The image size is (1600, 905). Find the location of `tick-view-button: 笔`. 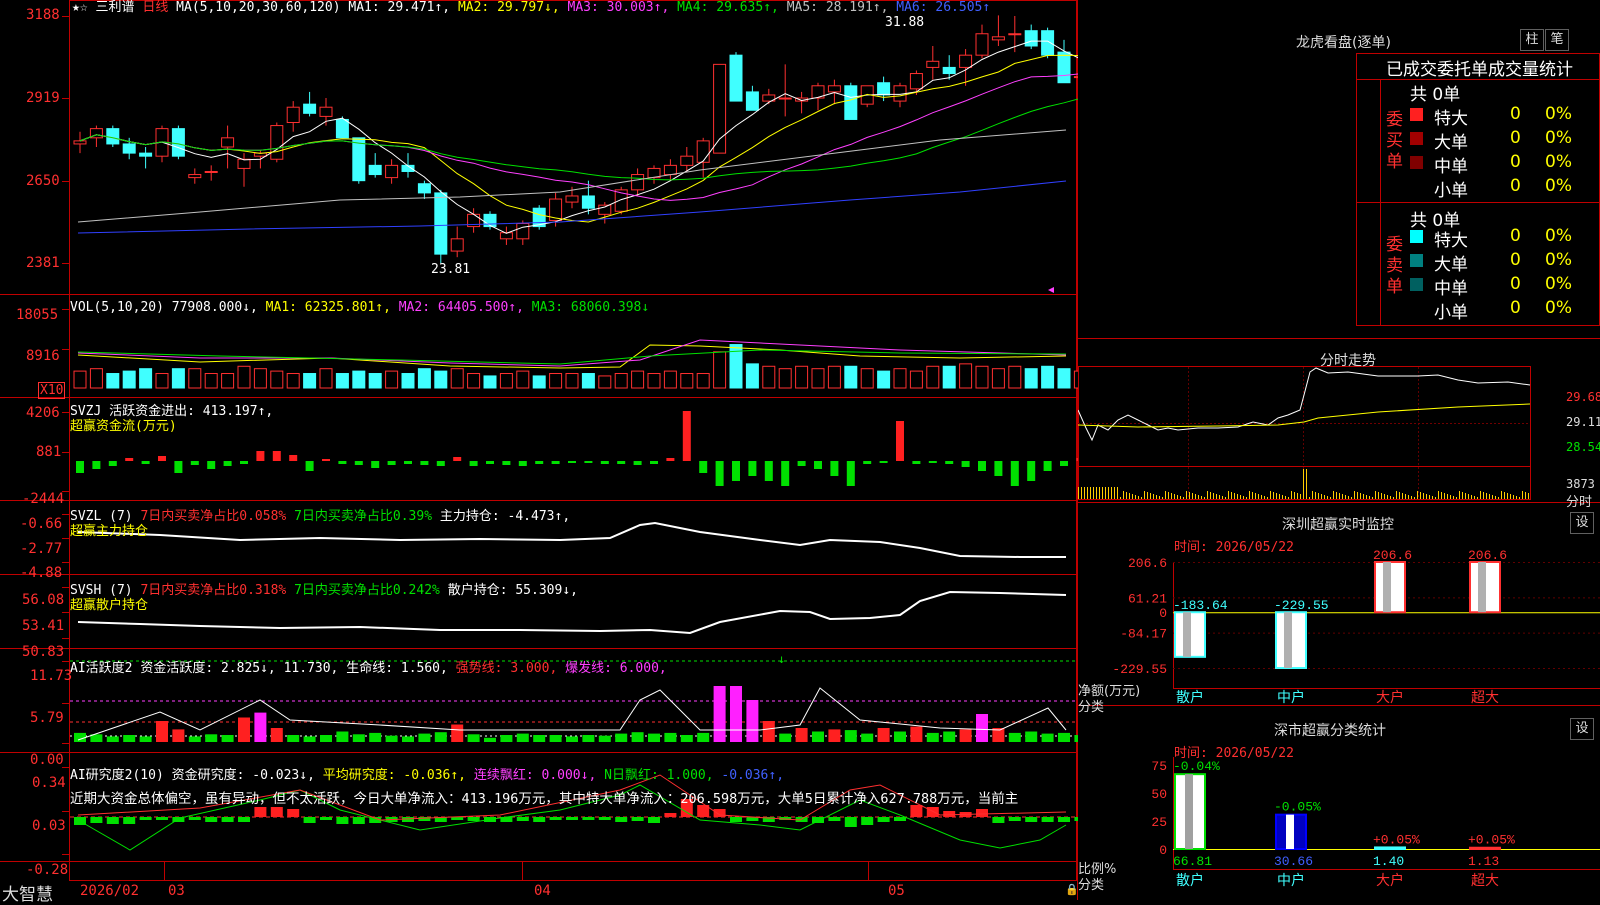

tick-view-button: 笔 is located at coordinates (1557, 40).